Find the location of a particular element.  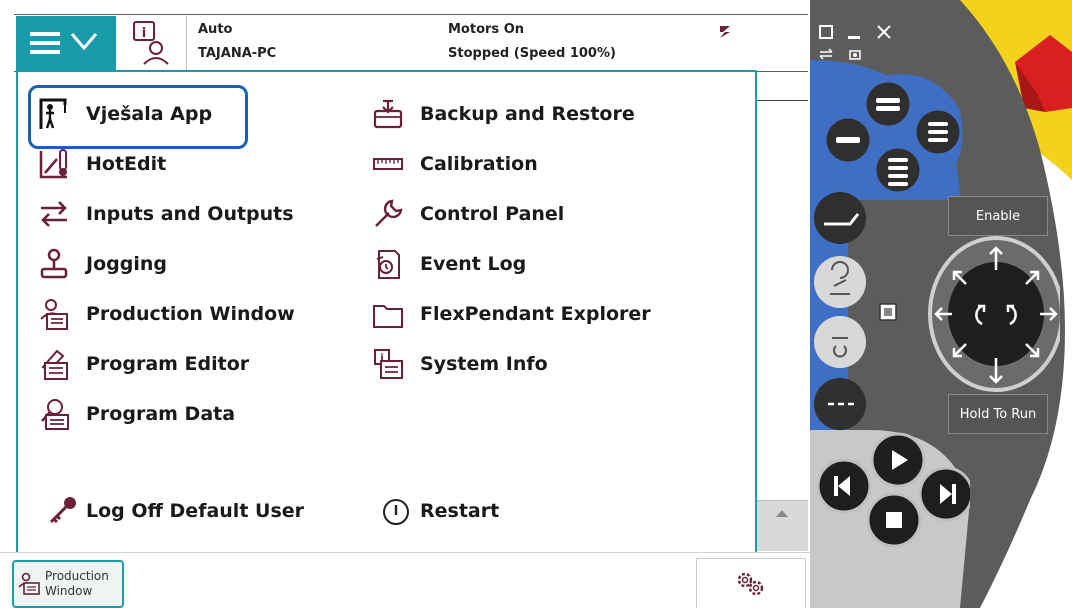

operator-info-button: i is located at coordinates (152, 43).